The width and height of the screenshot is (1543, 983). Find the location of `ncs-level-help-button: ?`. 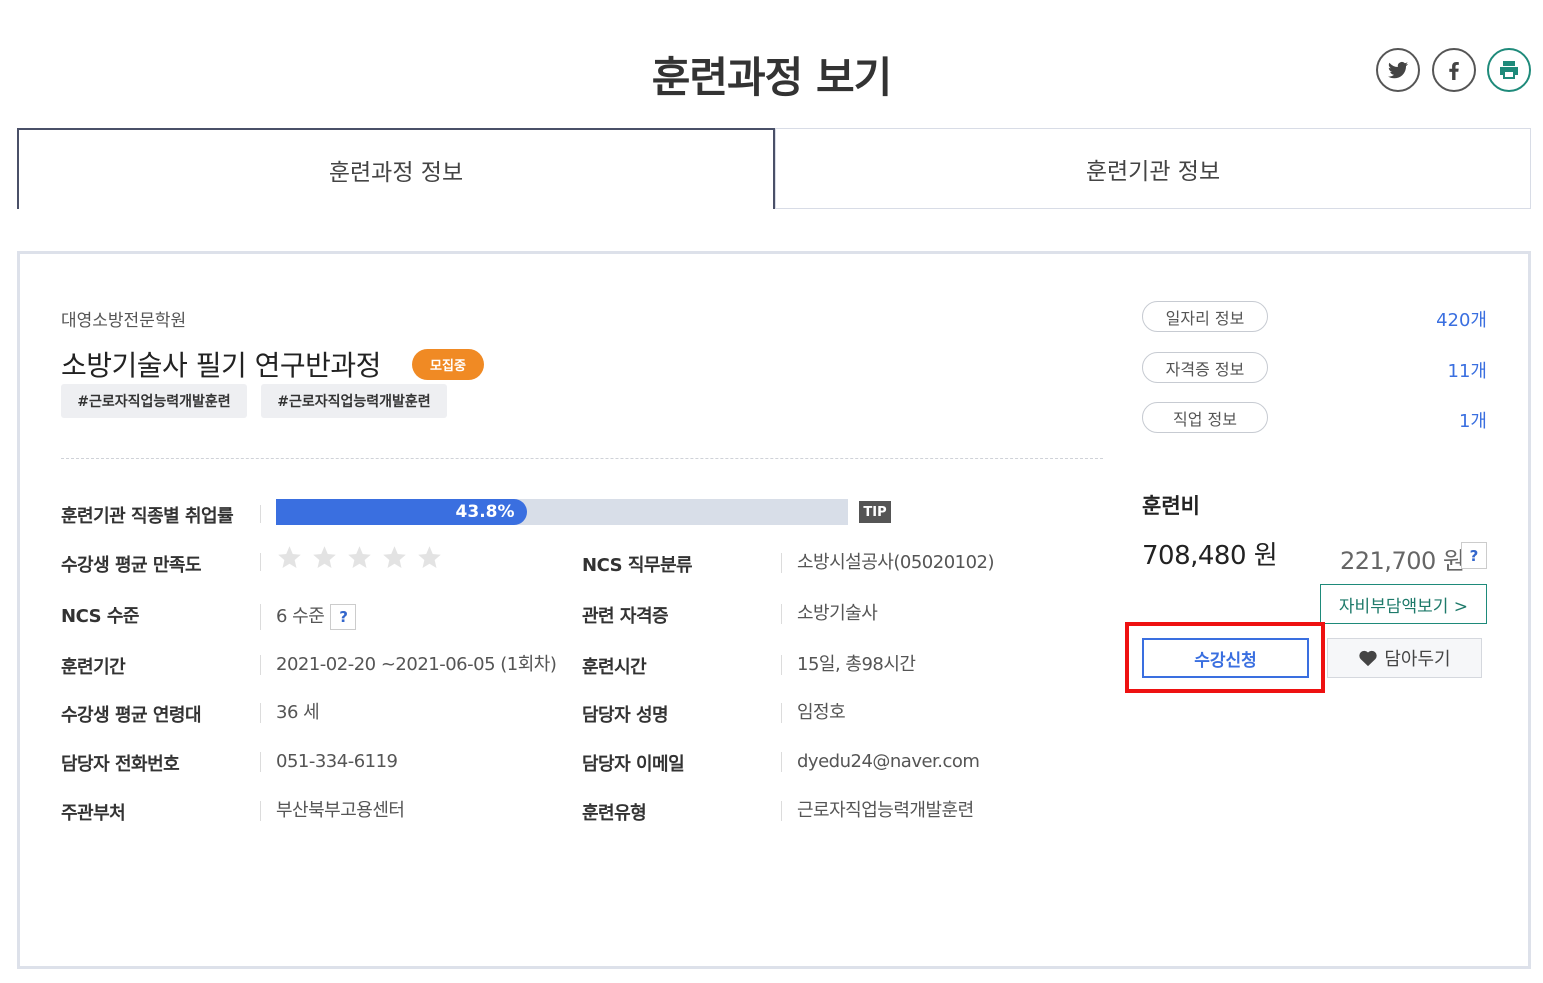

ncs-level-help-button: ? is located at coordinates (343, 617).